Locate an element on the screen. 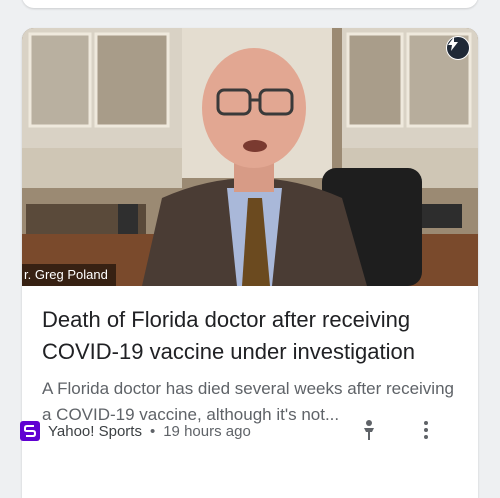  save-button is located at coordinates (369, 432).